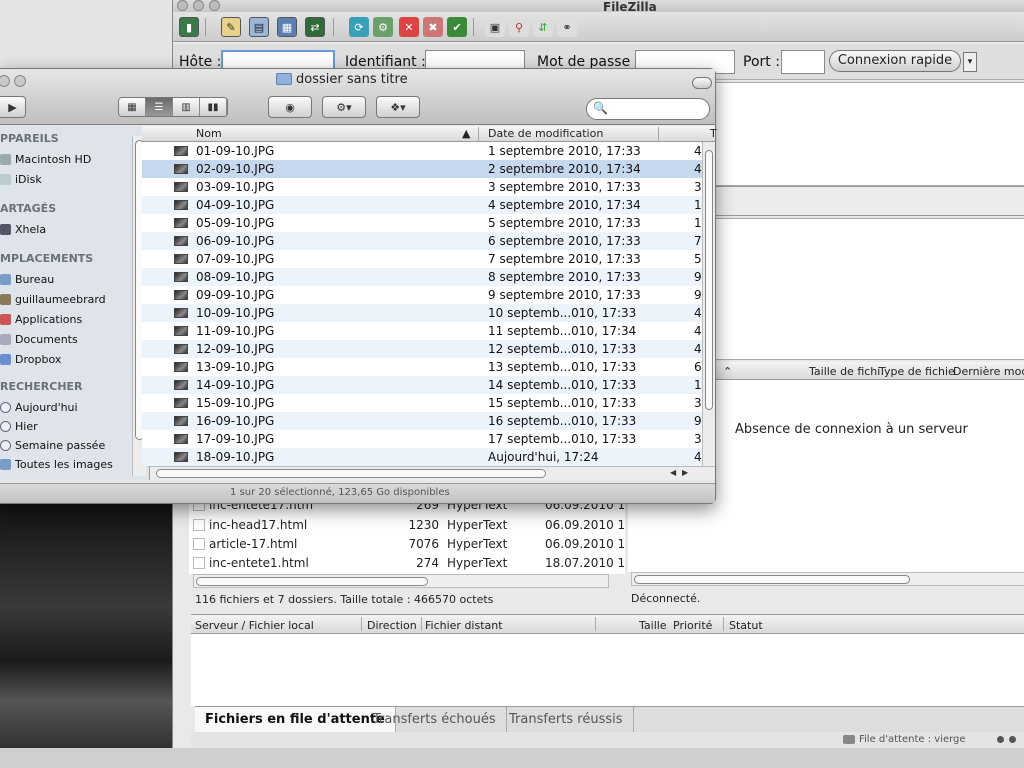  Describe the element at coordinates (189, 27) in the screenshot. I see `site-manager-icon: ▮` at that location.